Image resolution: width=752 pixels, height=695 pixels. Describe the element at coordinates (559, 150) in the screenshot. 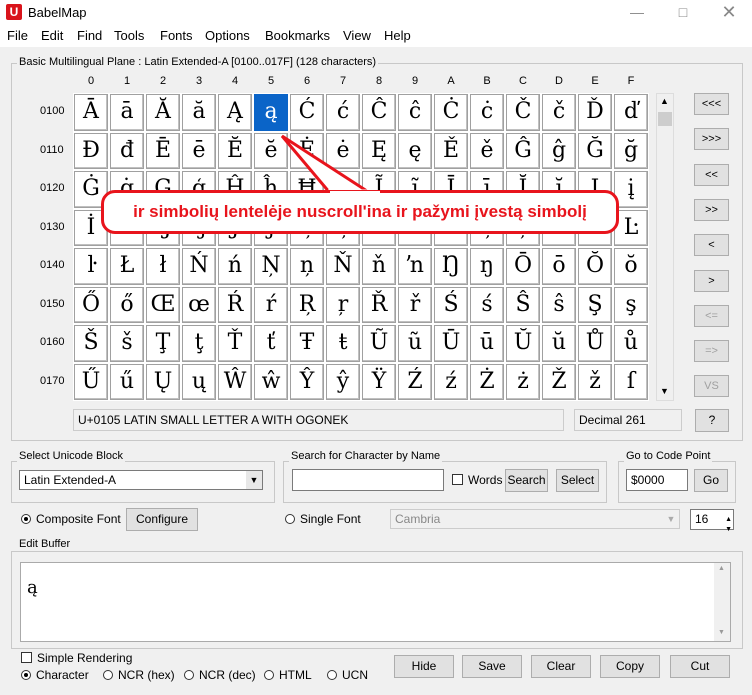

I see `character-cell: ĝ` at that location.